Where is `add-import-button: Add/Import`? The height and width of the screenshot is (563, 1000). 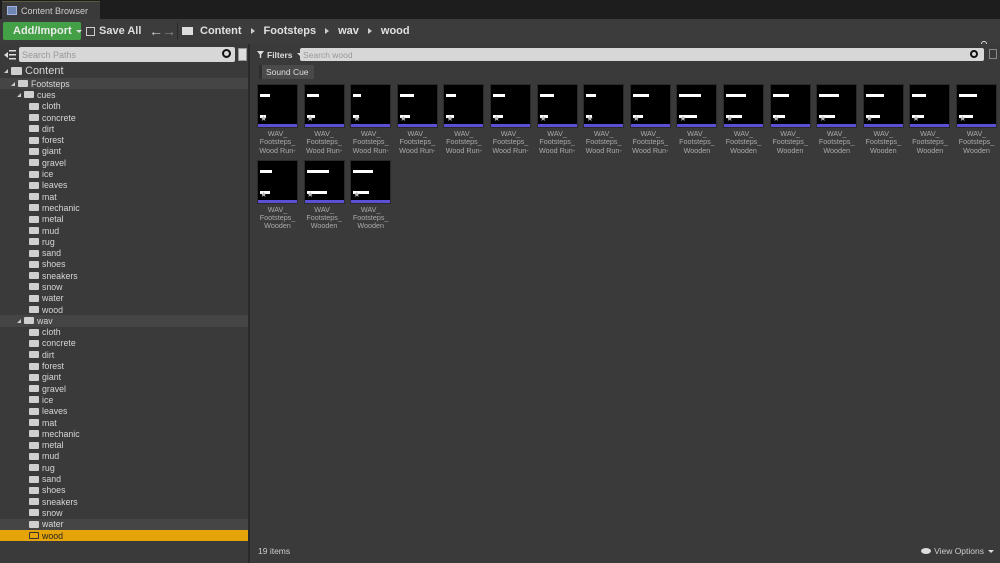 add-import-button: Add/Import is located at coordinates (42, 31).